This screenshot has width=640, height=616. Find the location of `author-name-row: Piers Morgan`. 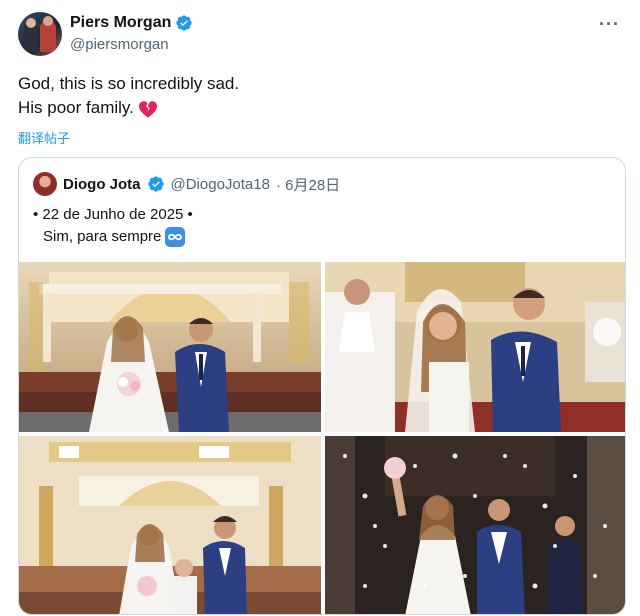

author-name-row: Piers Morgan is located at coordinates (131, 23).